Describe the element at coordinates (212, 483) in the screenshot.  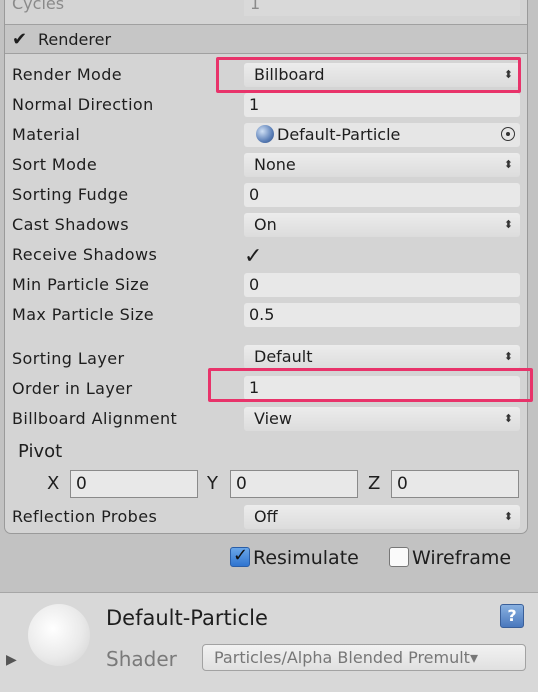
I see `pivot-y-label: Y` at that location.